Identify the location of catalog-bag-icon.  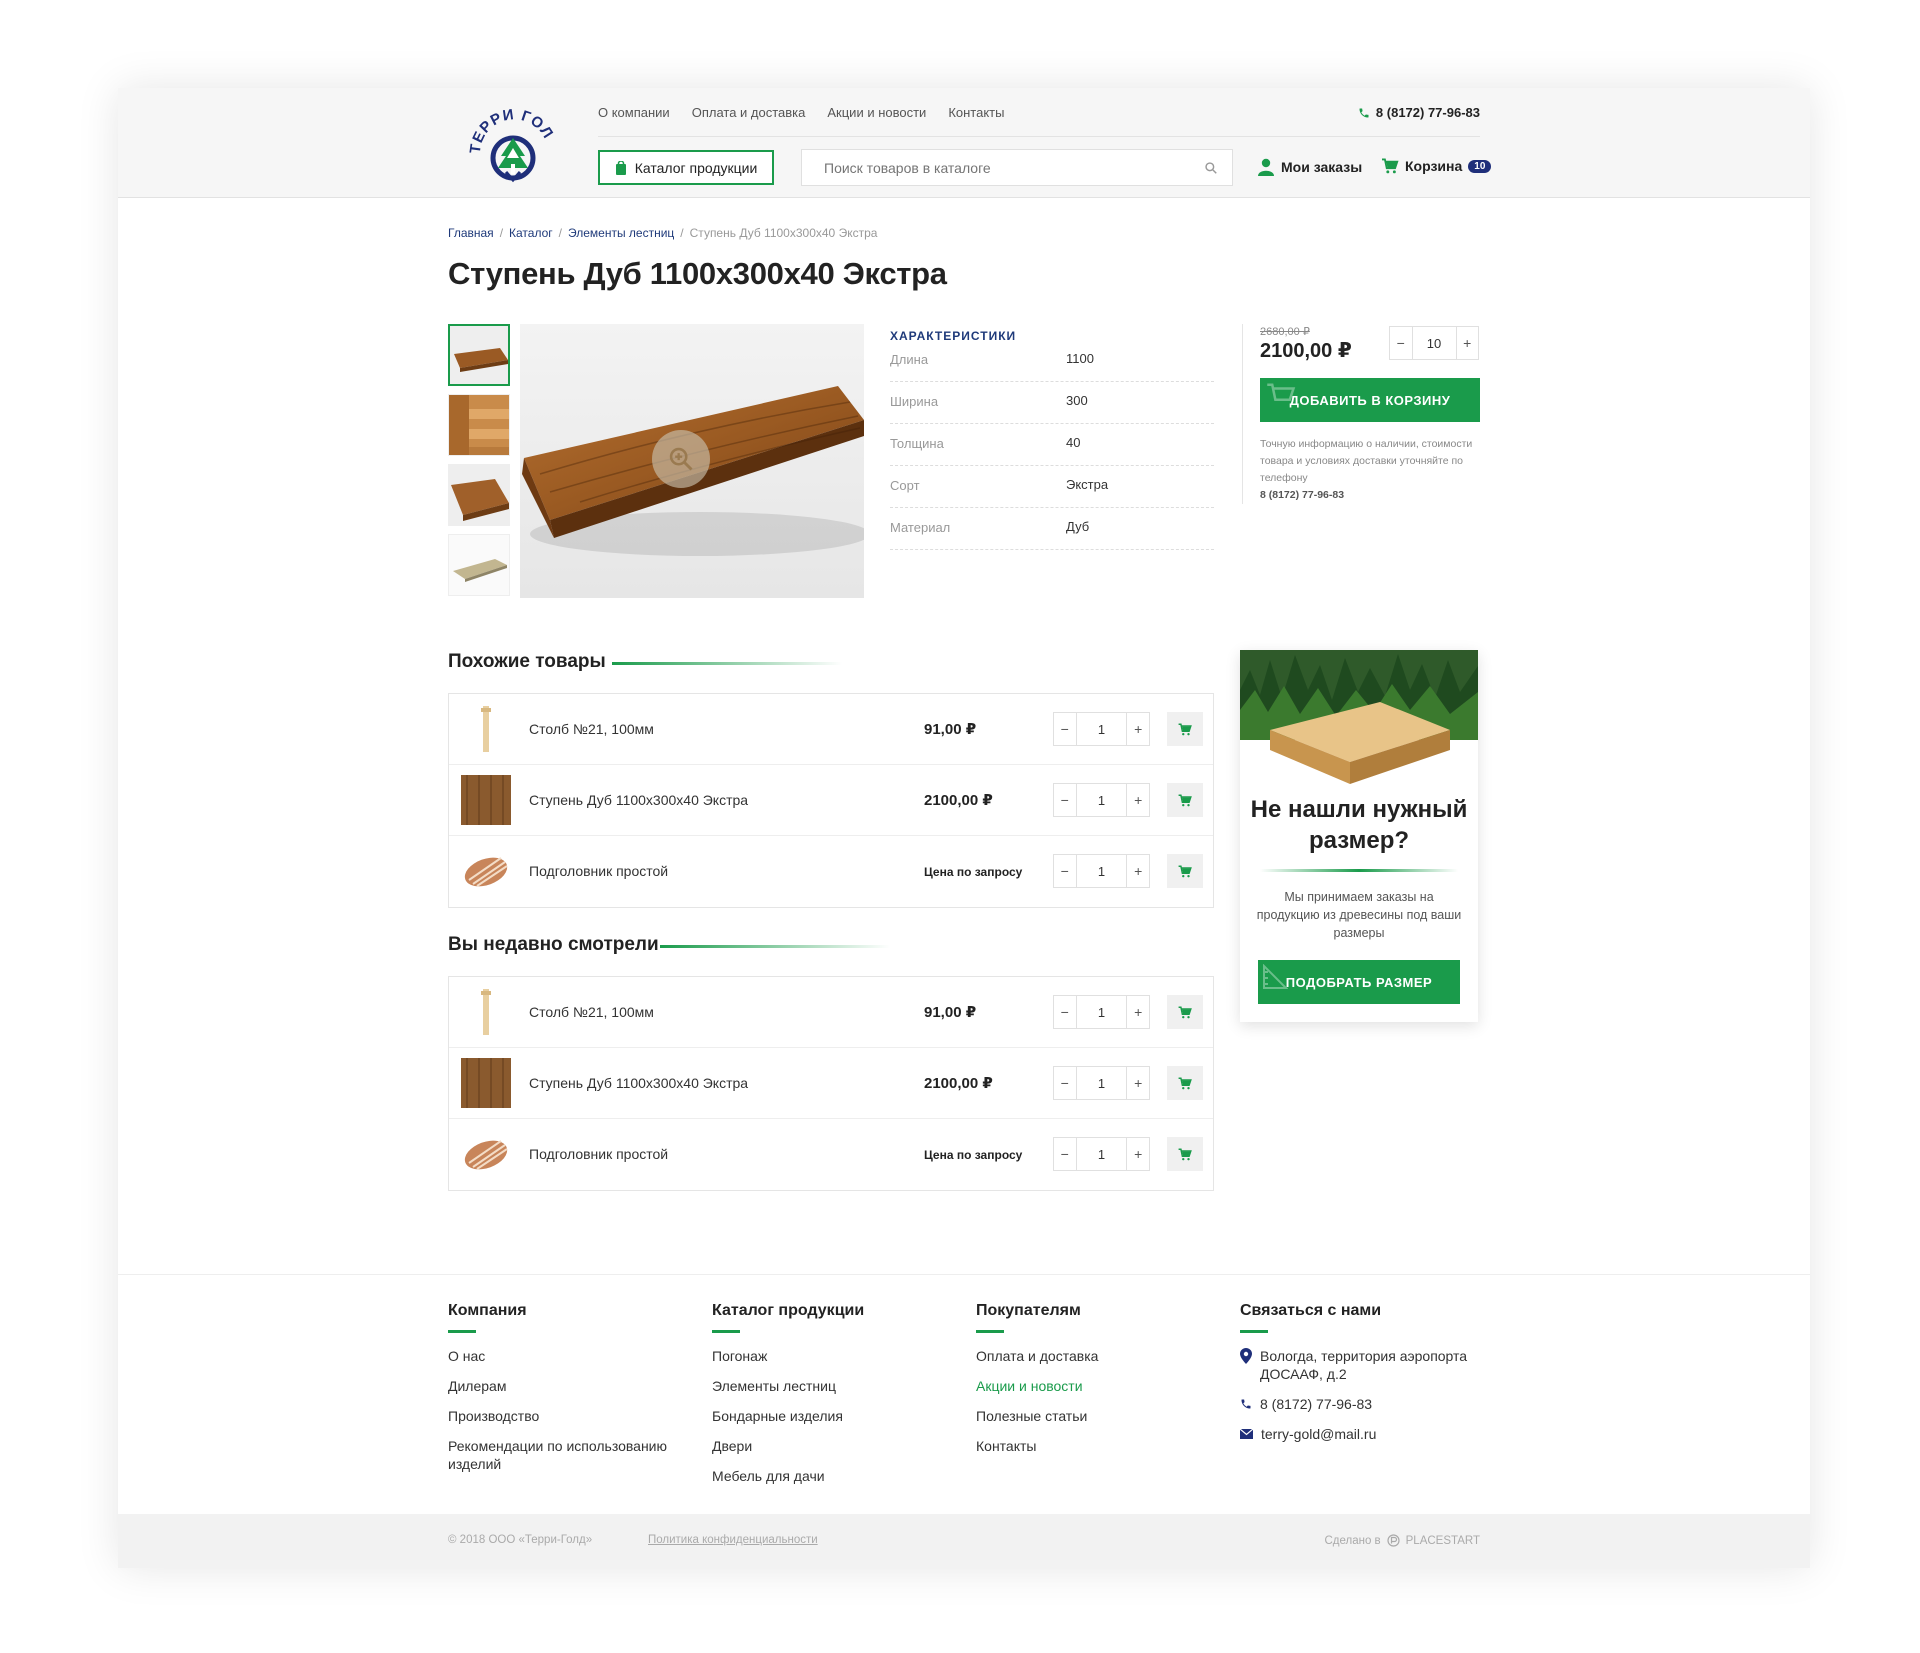
(620, 167).